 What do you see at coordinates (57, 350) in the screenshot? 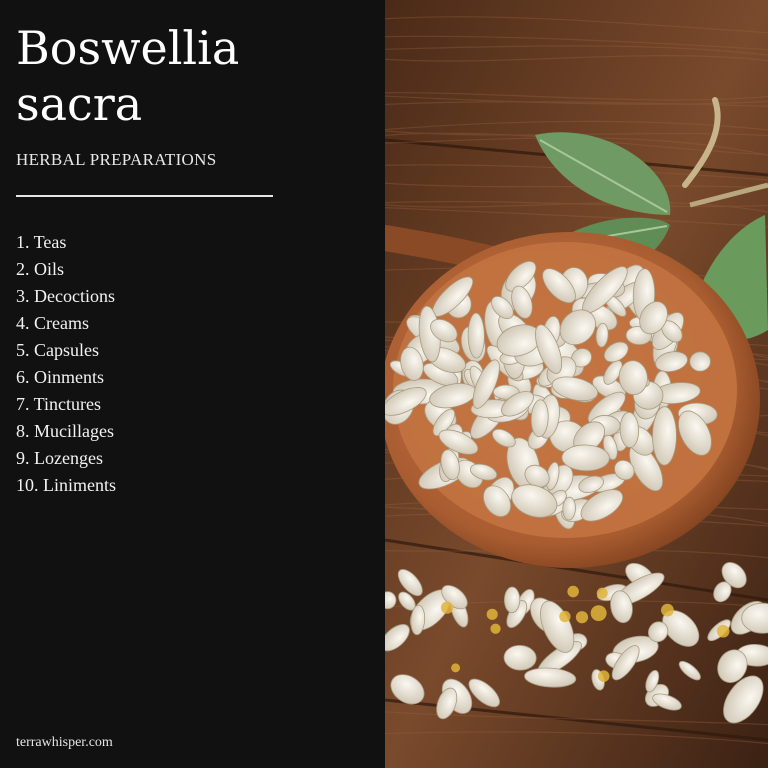
I see `list-item: 5. Capsules` at bounding box center [57, 350].